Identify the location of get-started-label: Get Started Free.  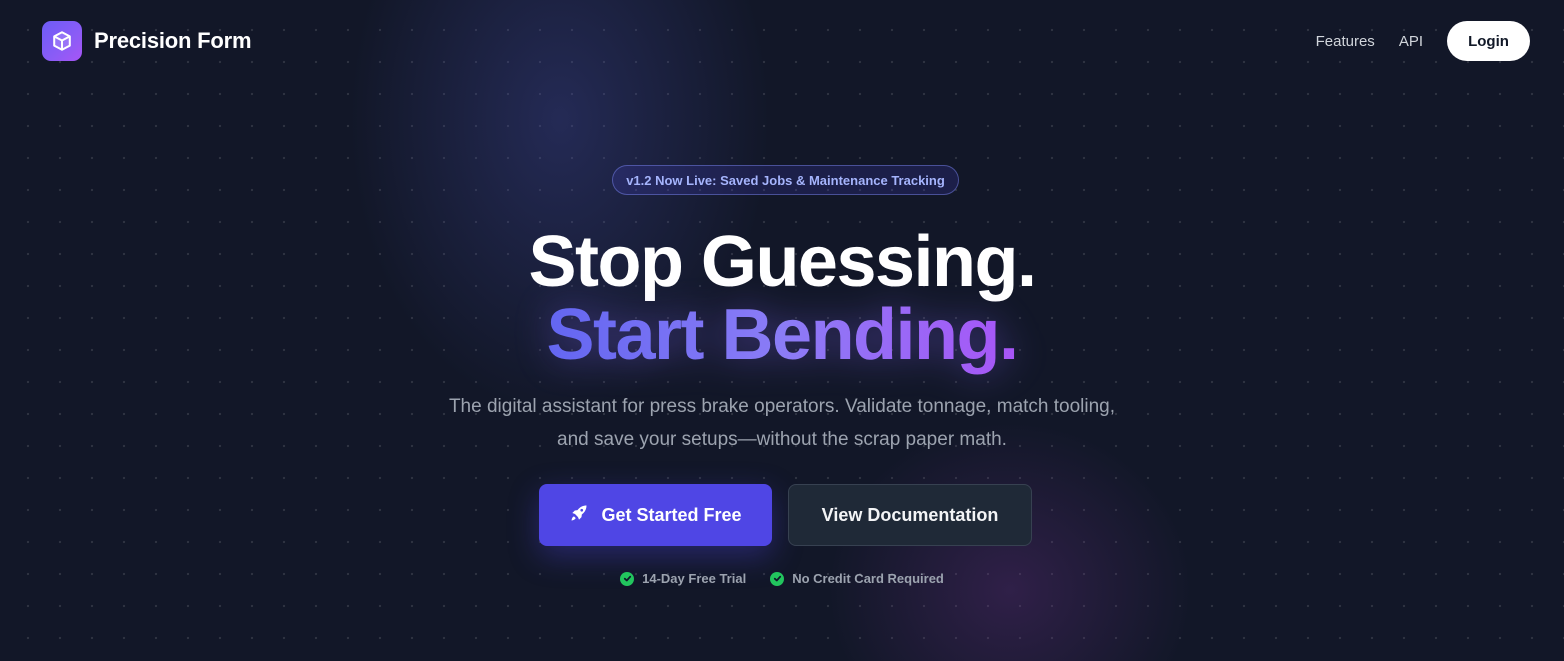
(671, 514).